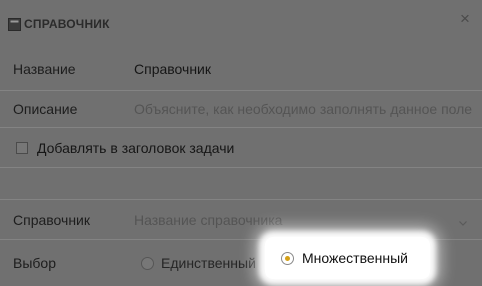 The width and height of the screenshot is (482, 286). What do you see at coordinates (465, 19) in the screenshot?
I see `close-icon: ×` at bounding box center [465, 19].